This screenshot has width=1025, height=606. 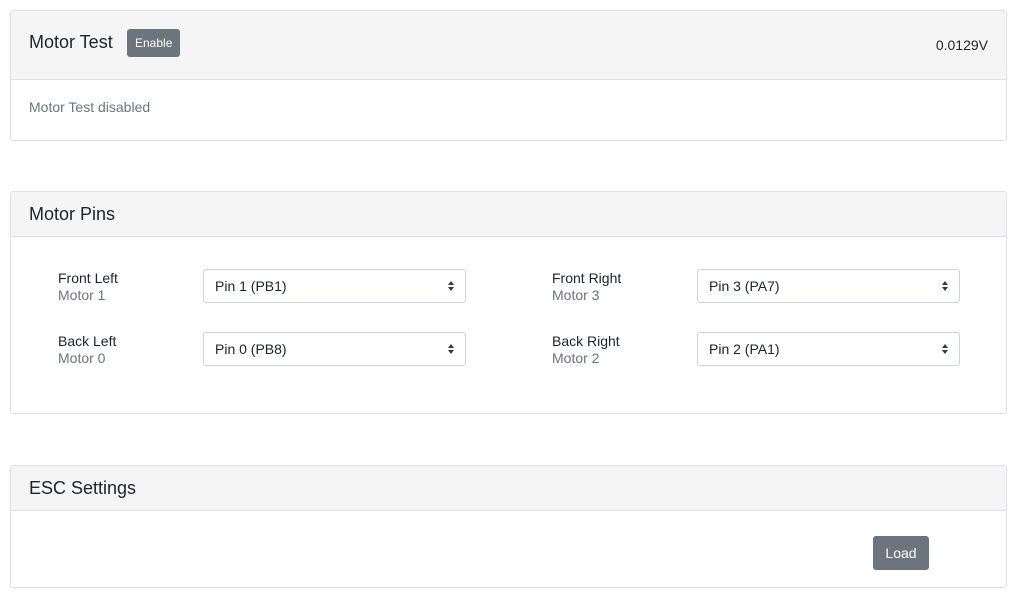 I want to click on back-left-pin-value: Pin 0 (PB8), so click(x=251, y=349).